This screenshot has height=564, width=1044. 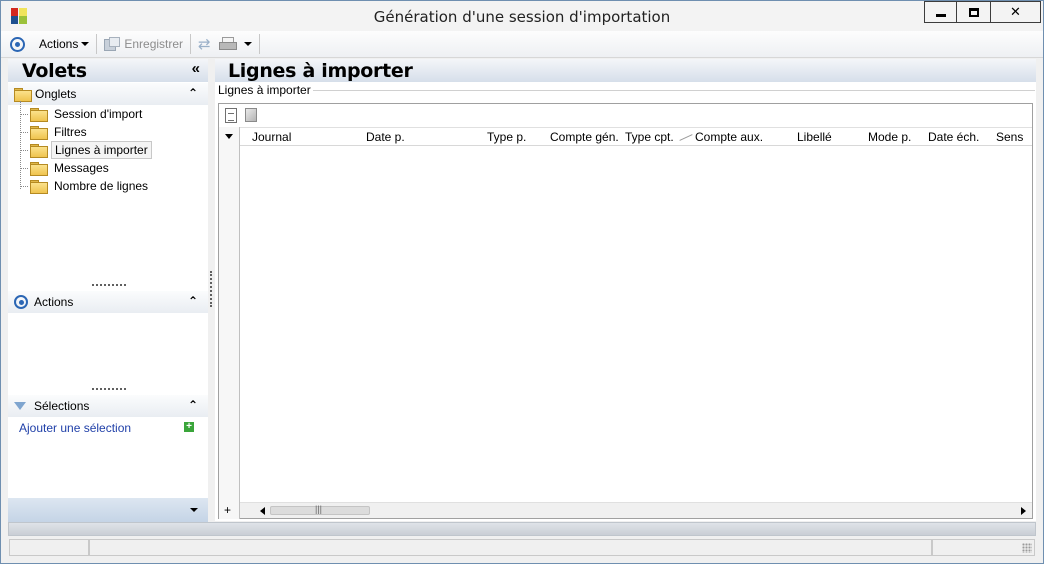 What do you see at coordinates (251, 115) in the screenshot?
I see `image-icon` at bounding box center [251, 115].